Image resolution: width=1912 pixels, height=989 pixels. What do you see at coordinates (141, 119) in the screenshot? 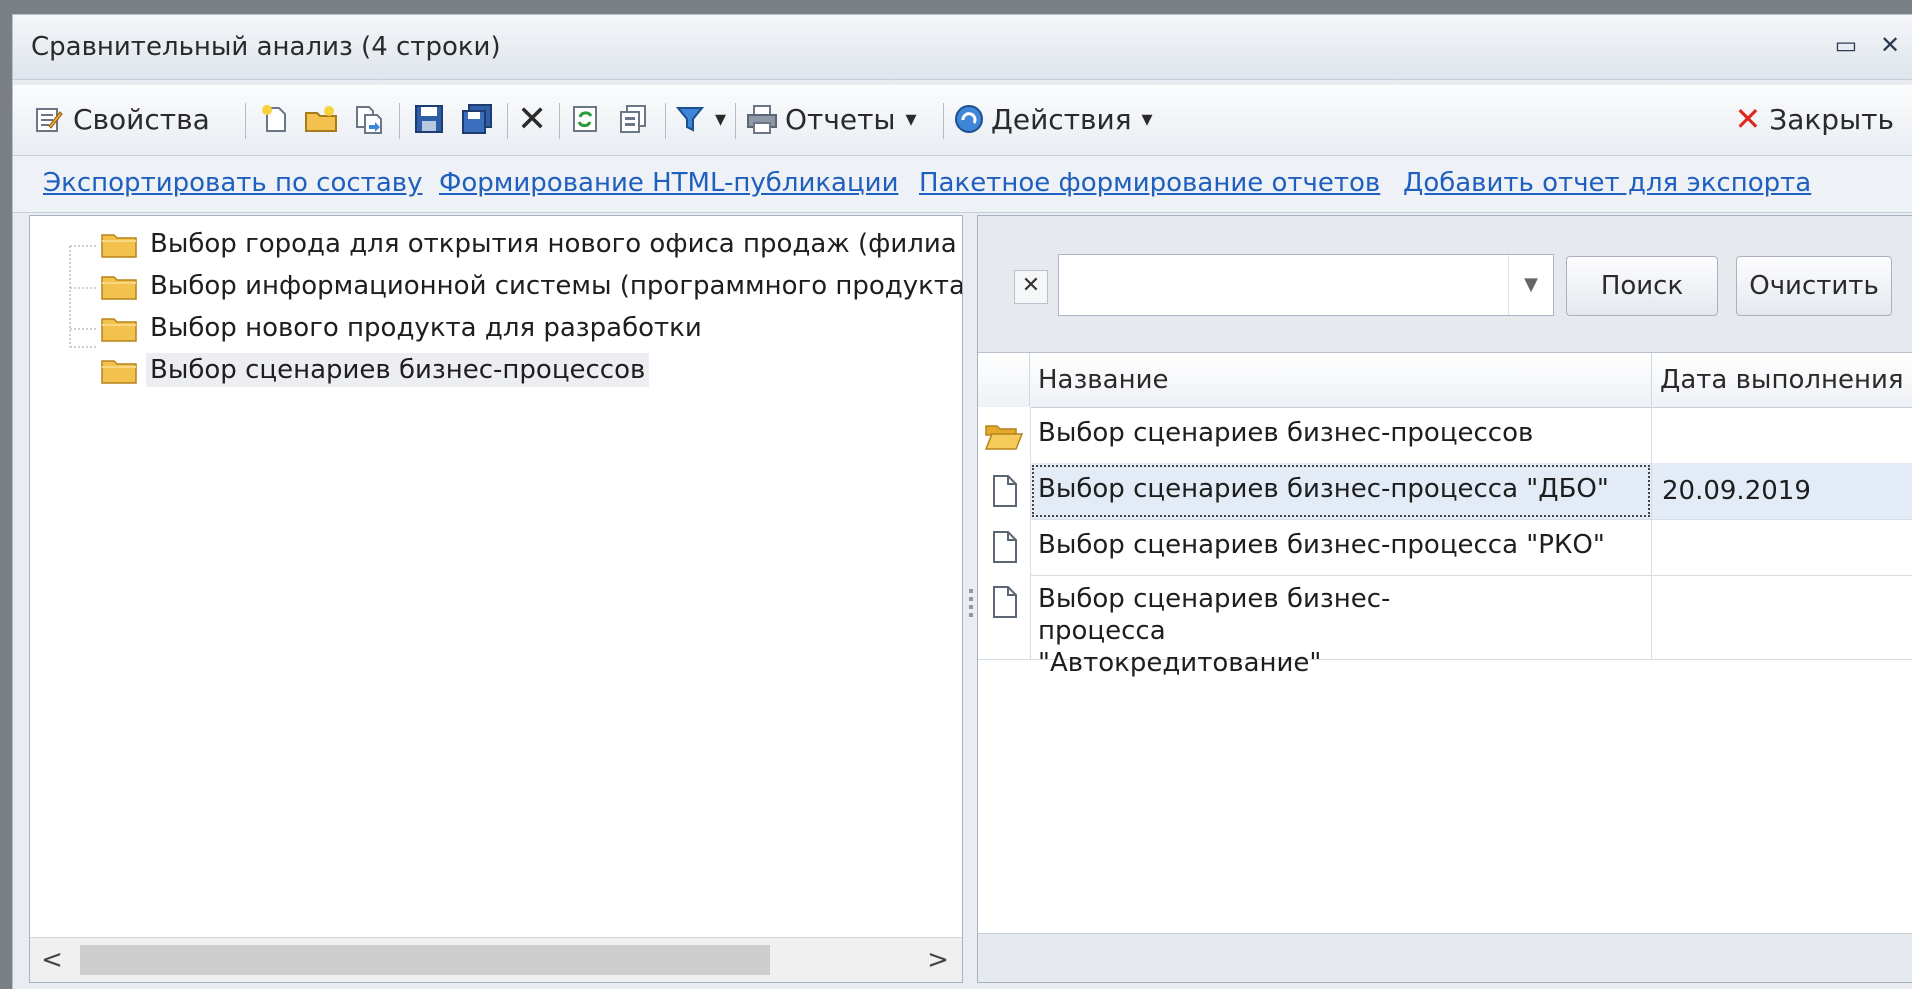
I see `properties-label: Свойства` at bounding box center [141, 119].